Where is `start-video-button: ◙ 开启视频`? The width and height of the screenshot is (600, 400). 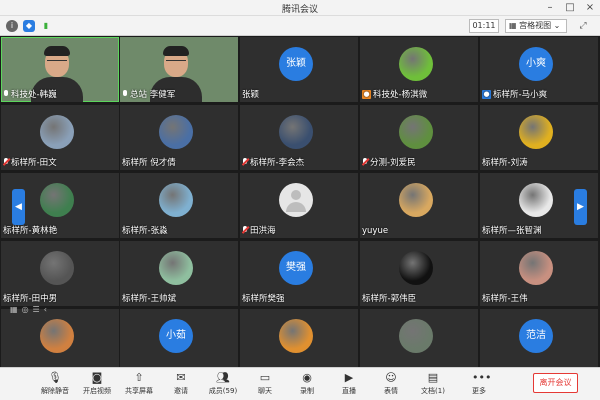
start-video-button: ◙ 开启视频 is located at coordinates (97, 385).